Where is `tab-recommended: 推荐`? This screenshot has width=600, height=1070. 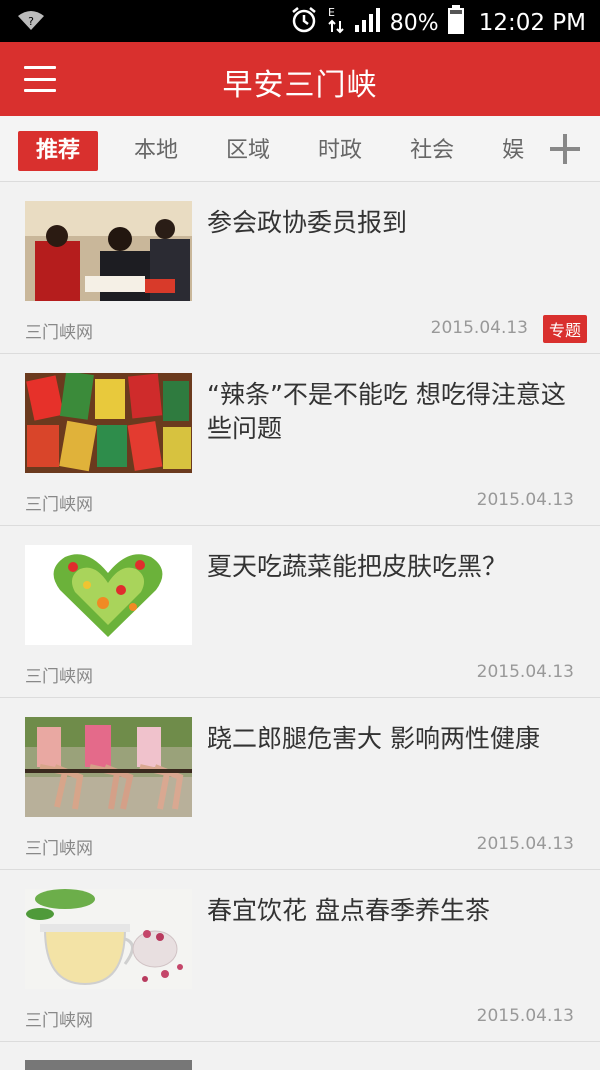
tab-recommended: 推荐 is located at coordinates (58, 151).